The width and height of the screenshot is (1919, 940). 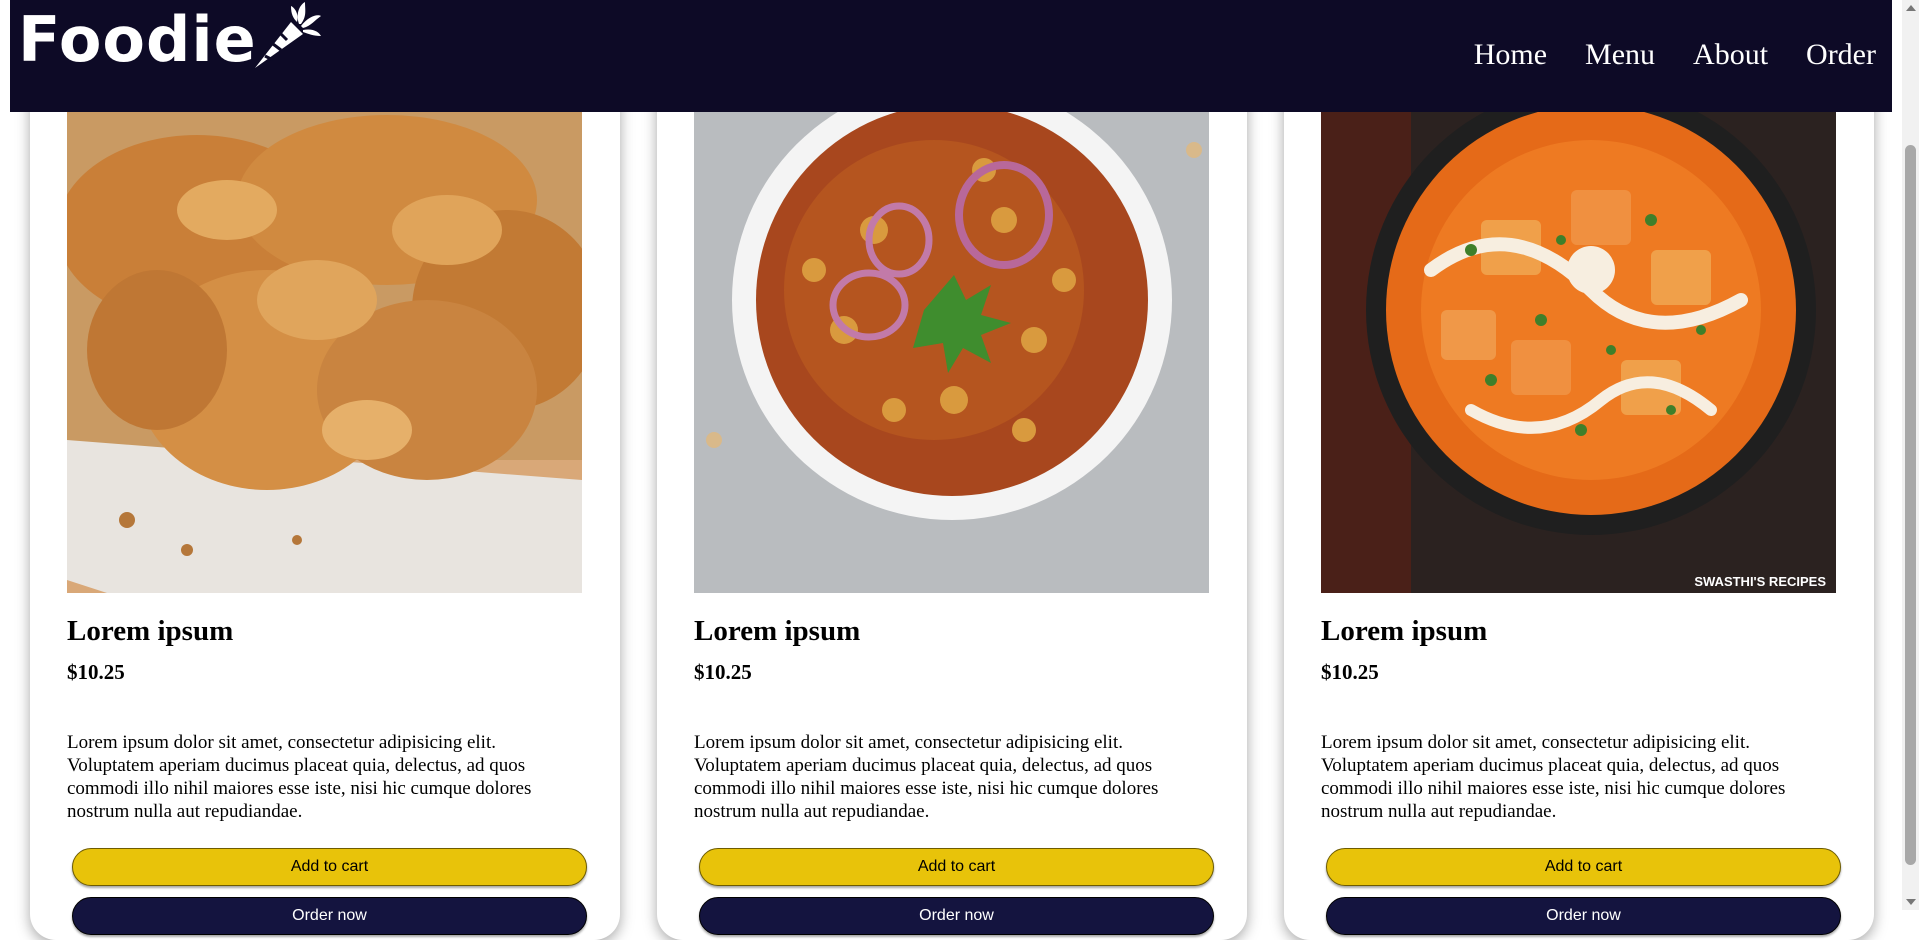 What do you see at coordinates (1841, 55) in the screenshot?
I see `nav-order-link: Order` at bounding box center [1841, 55].